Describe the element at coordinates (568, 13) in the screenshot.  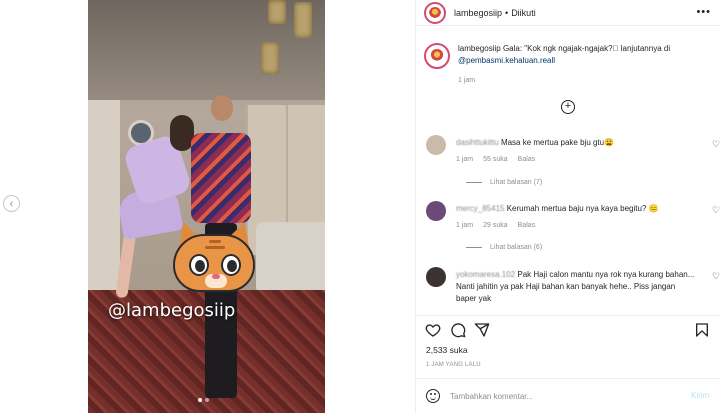
I see `post-header: lambegosiip • Diikuti •••` at that location.